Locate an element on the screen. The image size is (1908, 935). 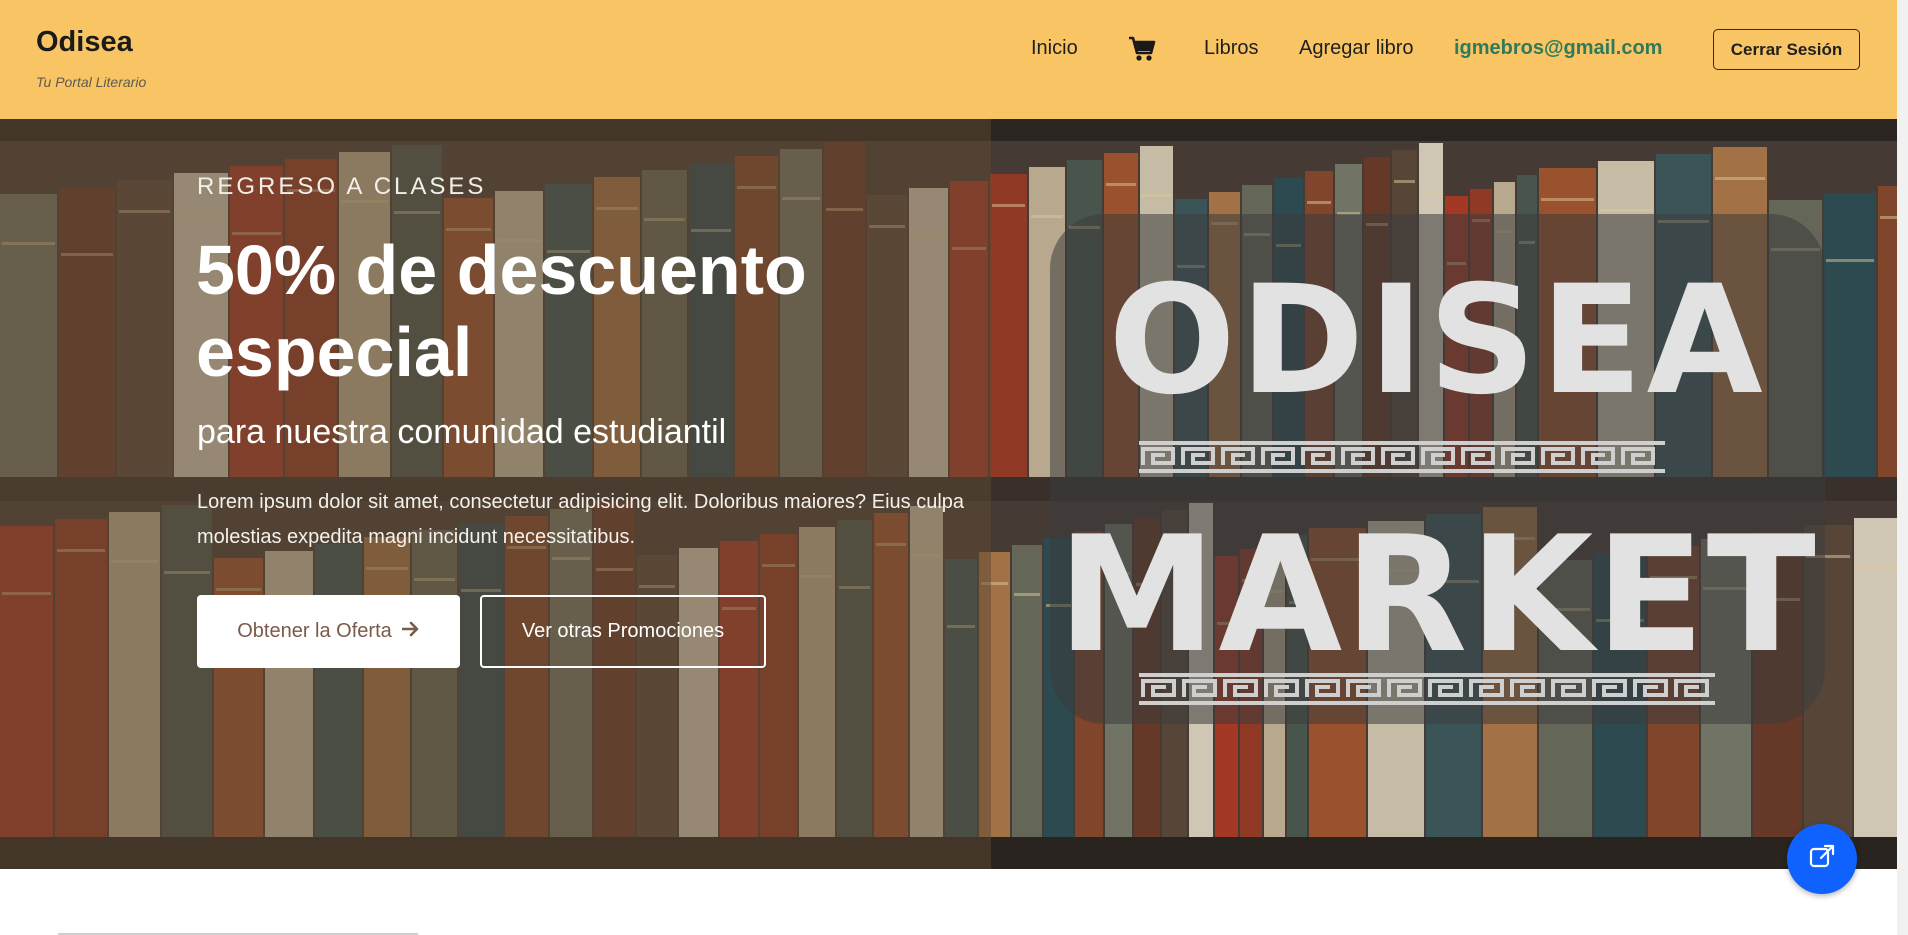
arrow-right-icon is located at coordinates (410, 631).